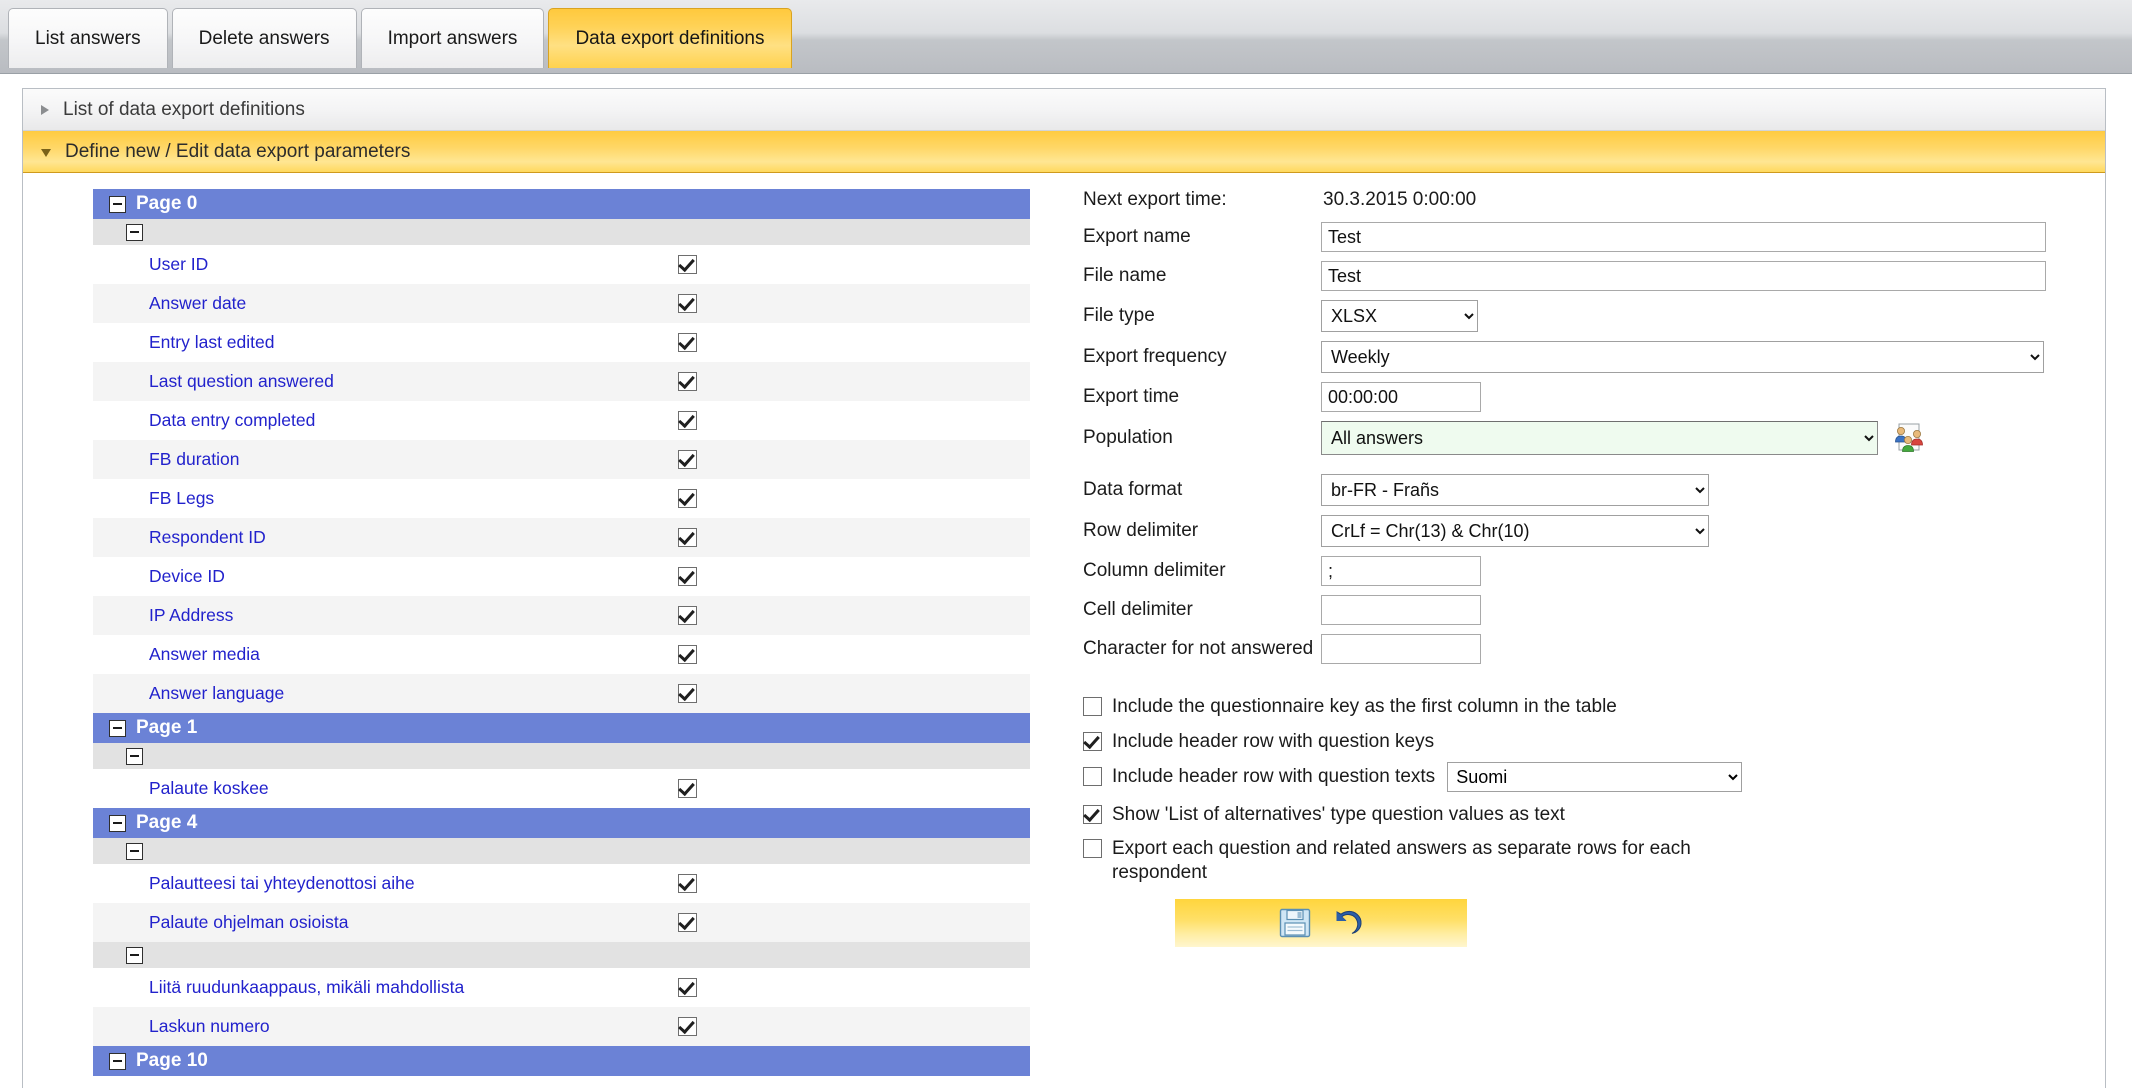  Describe the element at coordinates (561, 342) in the screenshot. I see `tree-item-row: Entry last edited` at that location.